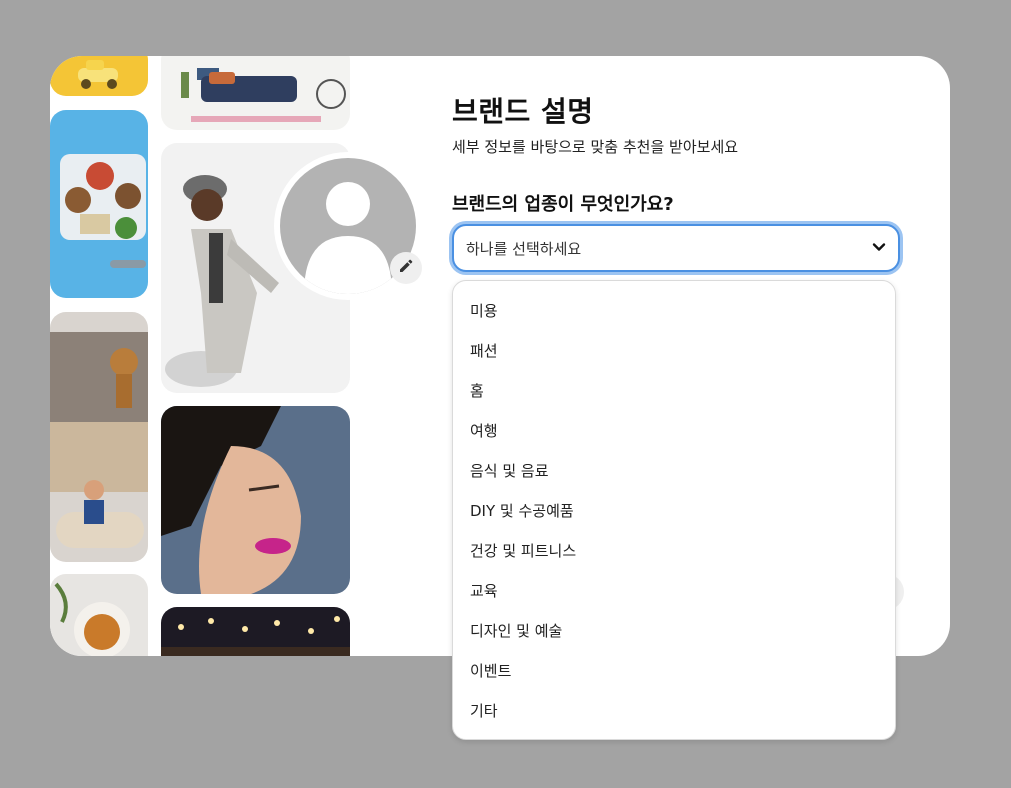 The image size is (1011, 788). What do you see at coordinates (674, 471) in the screenshot?
I see `industry-option-food-drink: 음식 및 음료` at bounding box center [674, 471].